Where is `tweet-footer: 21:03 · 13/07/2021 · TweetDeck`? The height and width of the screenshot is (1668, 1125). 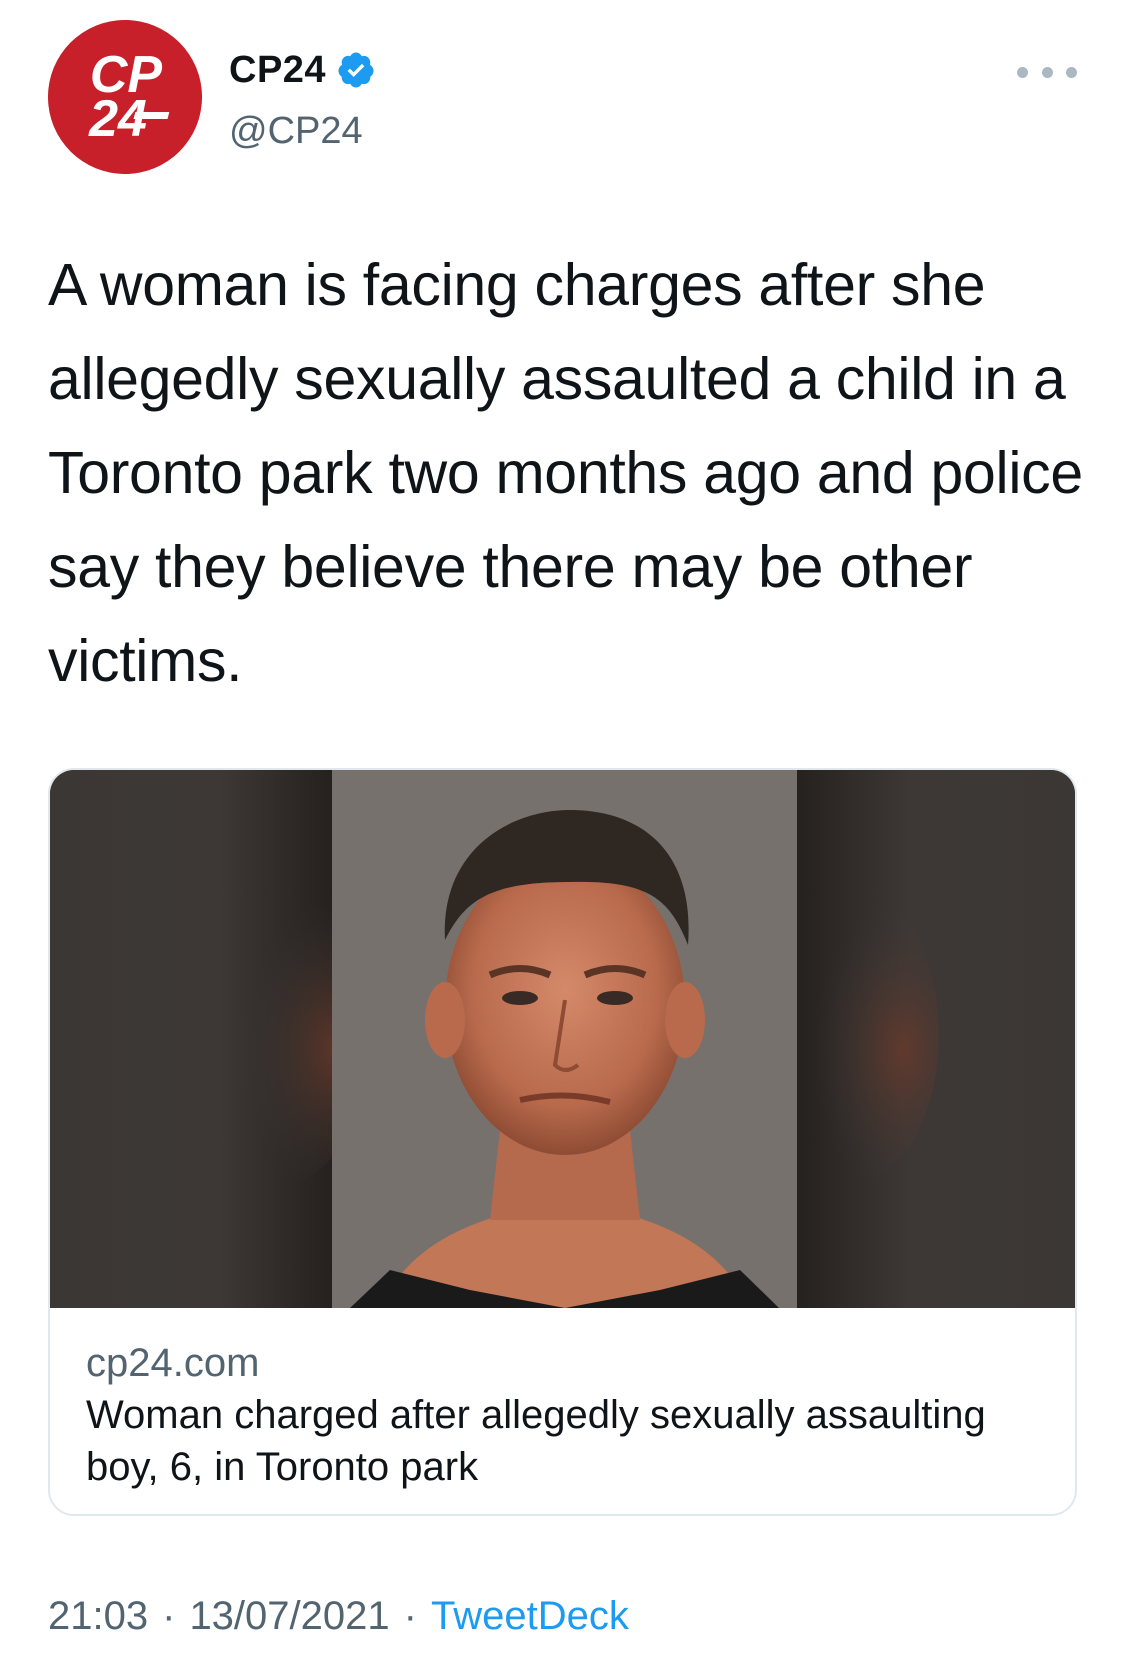
tweet-footer: 21:03 · 13/07/2021 · TweetDeck is located at coordinates (338, 1616).